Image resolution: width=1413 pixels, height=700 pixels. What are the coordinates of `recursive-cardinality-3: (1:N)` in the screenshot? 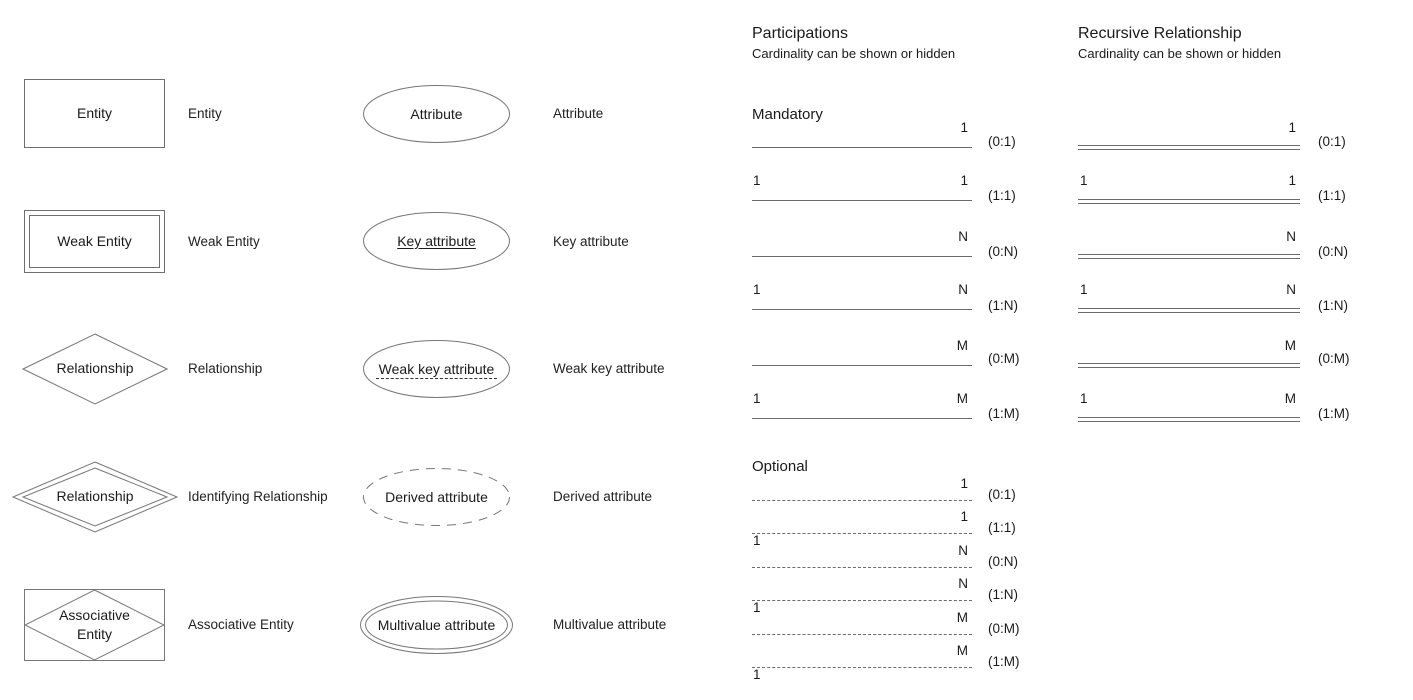 It's located at (1333, 305).